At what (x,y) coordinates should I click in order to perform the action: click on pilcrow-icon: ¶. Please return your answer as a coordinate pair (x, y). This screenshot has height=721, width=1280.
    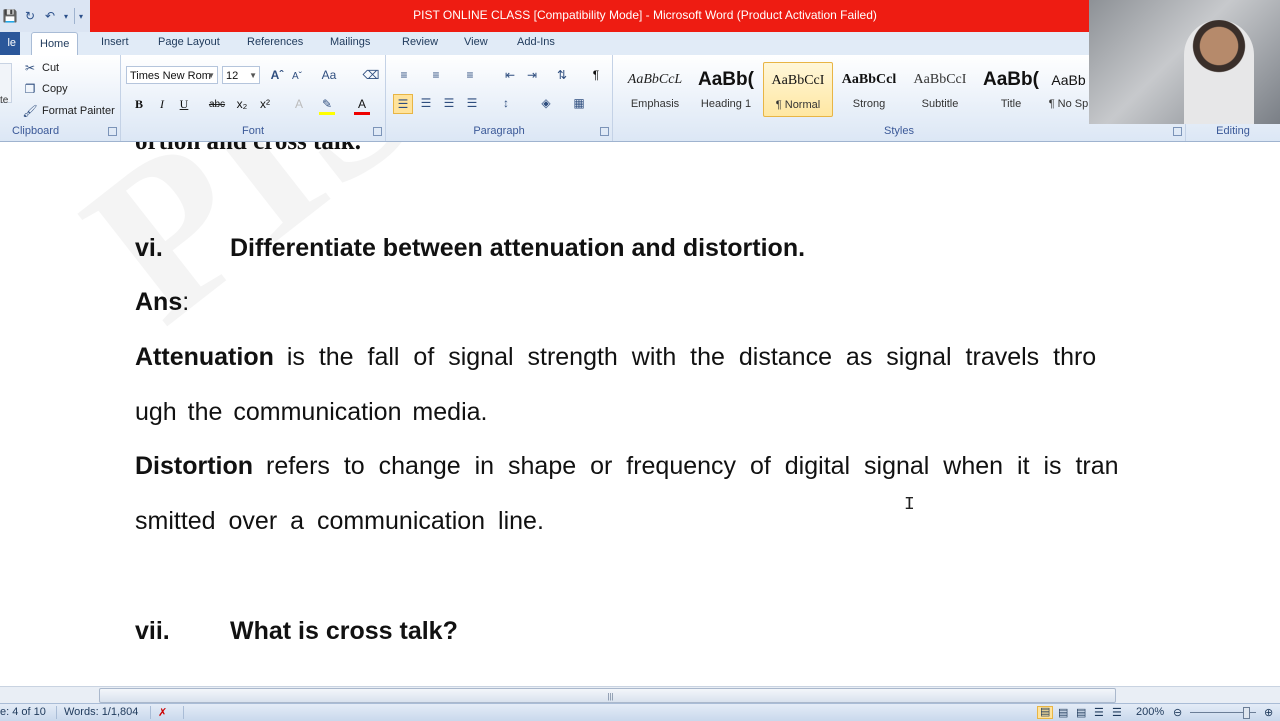
    Looking at the image, I should click on (596, 75).